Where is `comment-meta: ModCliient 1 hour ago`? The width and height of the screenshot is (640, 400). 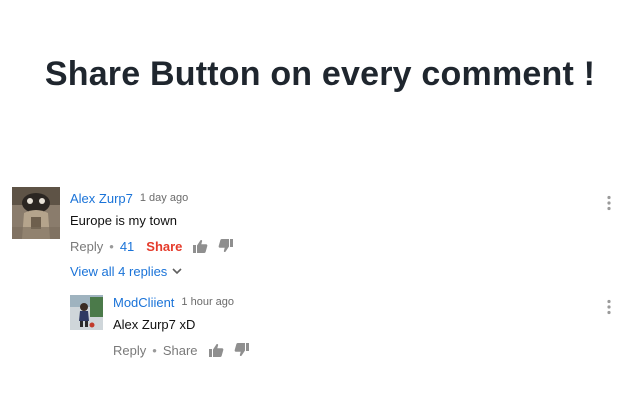 comment-meta: ModCliient 1 hour ago is located at coordinates (181, 302).